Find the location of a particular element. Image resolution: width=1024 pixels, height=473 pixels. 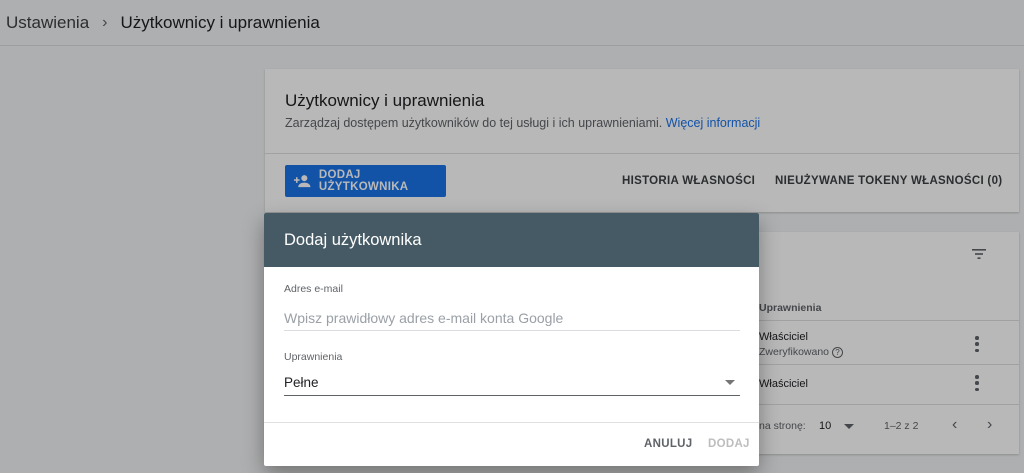

divider is located at coordinates (511, 422).